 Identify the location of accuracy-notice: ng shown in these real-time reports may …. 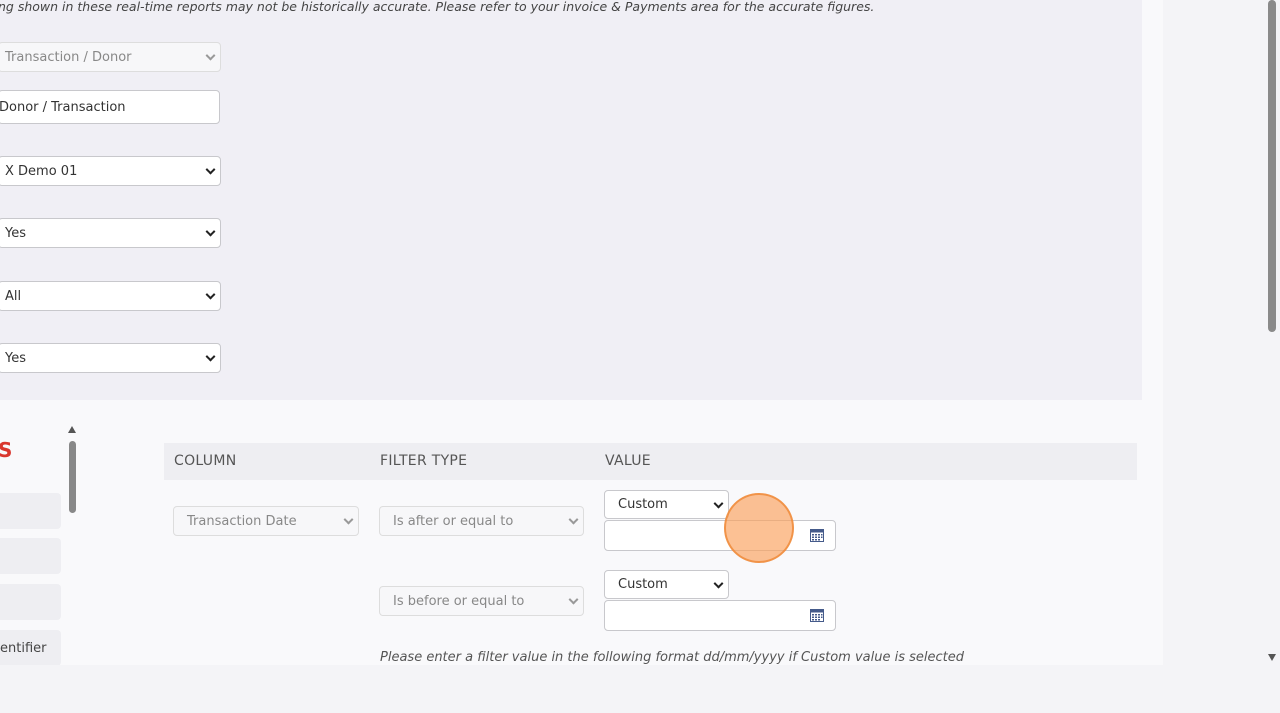
(437, 7).